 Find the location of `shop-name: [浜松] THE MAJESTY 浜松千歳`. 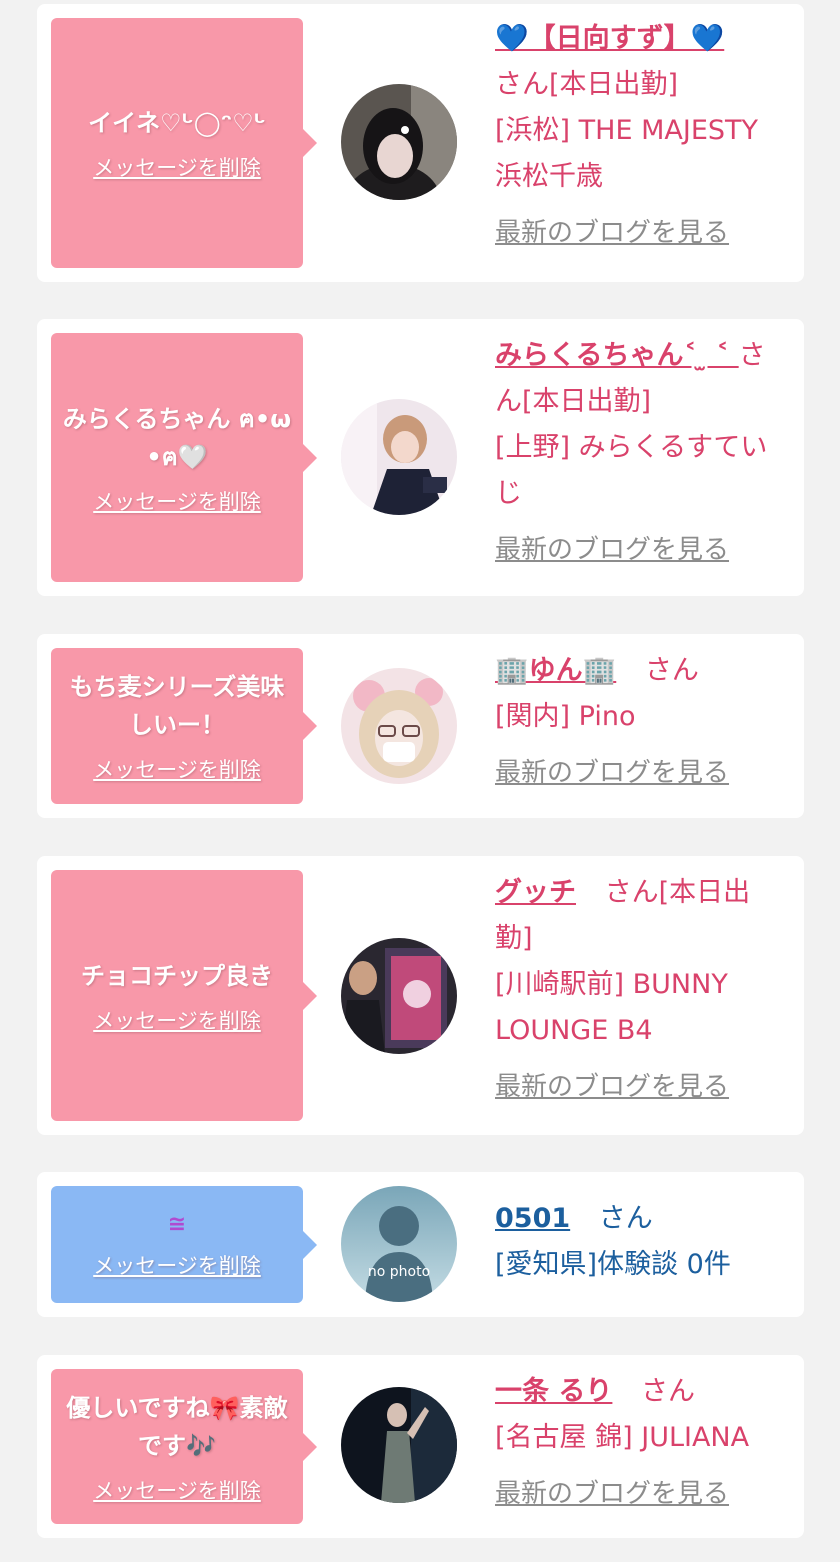

shop-name: [浜松] THE MAJESTY 浜松千歳 is located at coordinates (626, 153).